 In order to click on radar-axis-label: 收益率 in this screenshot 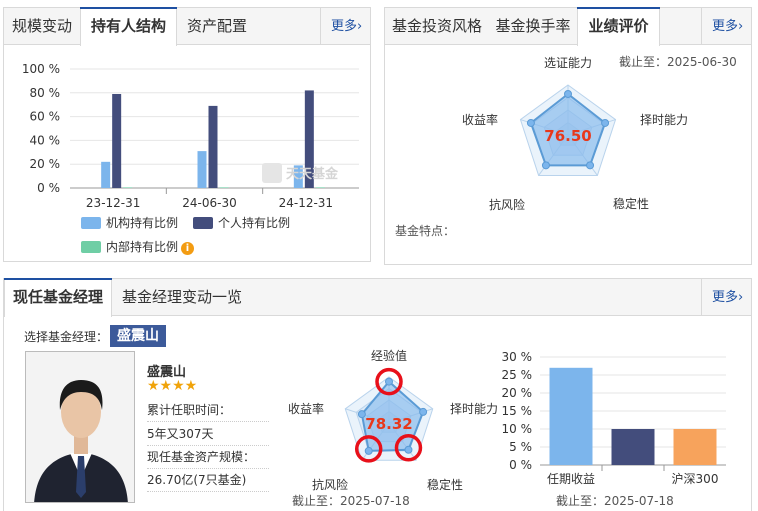, I will do `click(480, 119)`.